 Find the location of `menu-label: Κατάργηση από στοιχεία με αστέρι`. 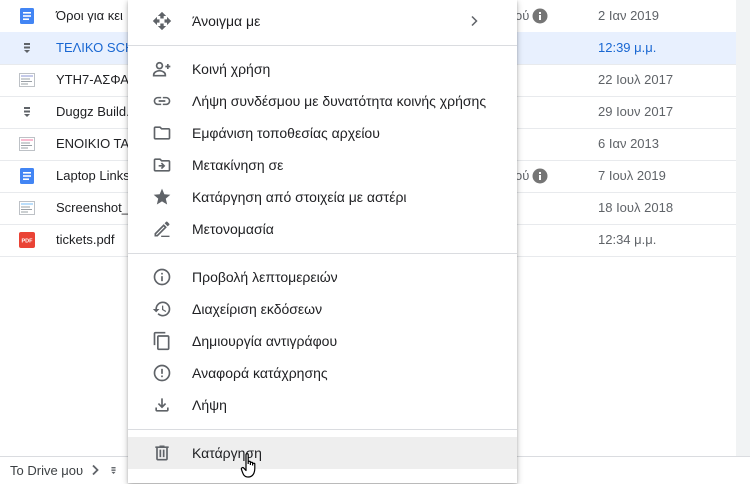

menu-label: Κατάργηση από στοιχεία με αστέρι is located at coordinates (299, 197).